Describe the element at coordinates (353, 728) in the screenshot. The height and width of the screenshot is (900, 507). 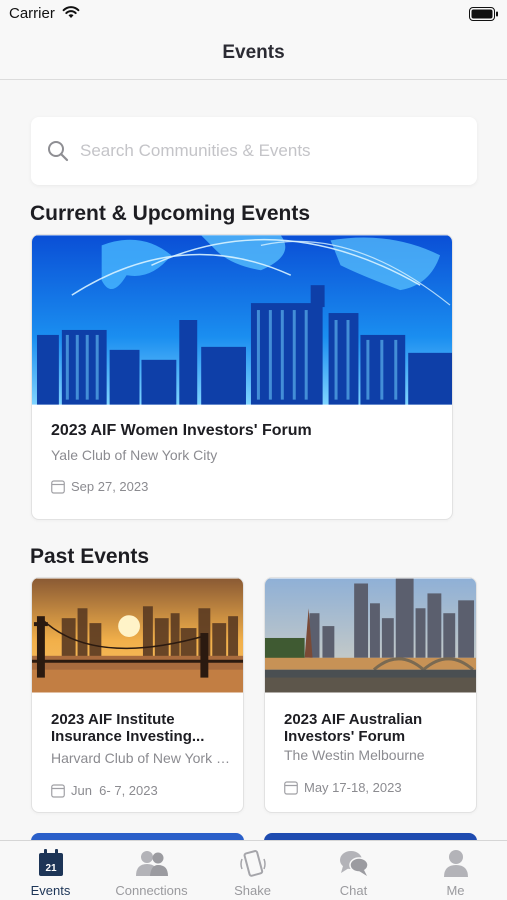
I see `event-title: 2023 AIF Australian Investors' Forum` at that location.